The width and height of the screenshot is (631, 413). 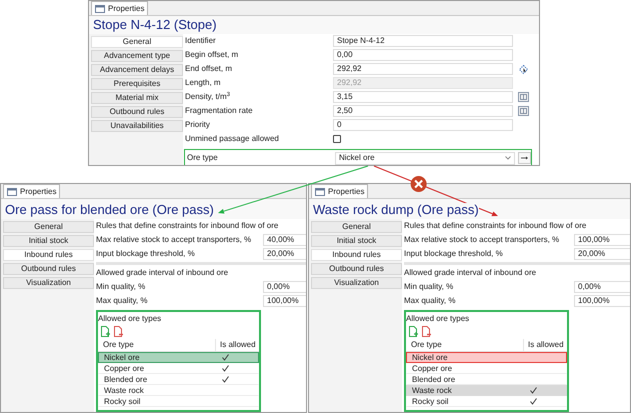 I want to click on input-field: 2,50, so click(x=423, y=111).